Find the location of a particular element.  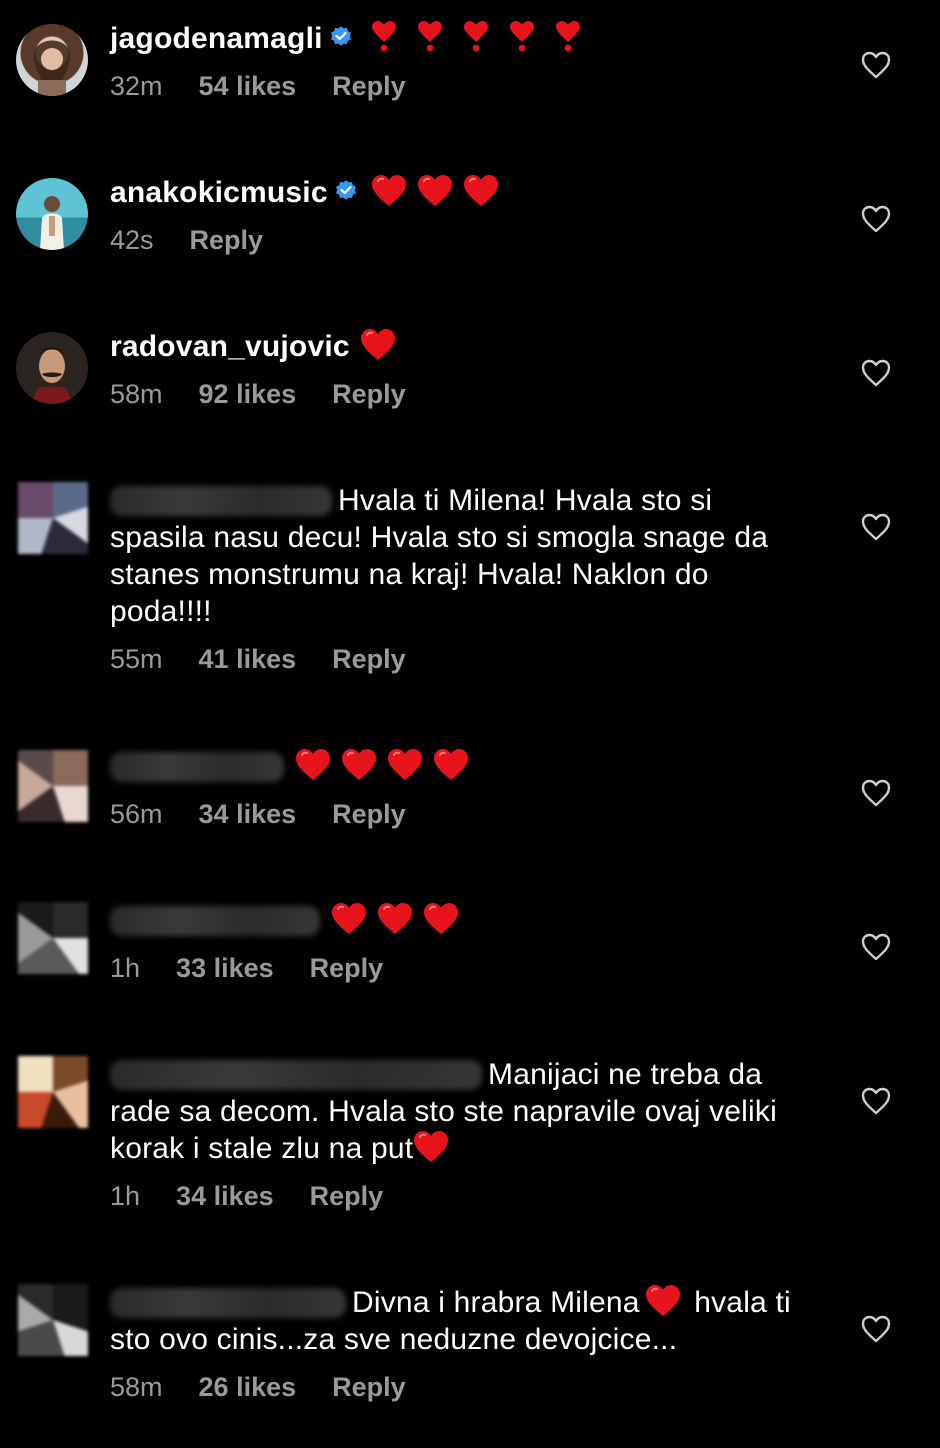

likes-count: 54 likes is located at coordinates (248, 86).